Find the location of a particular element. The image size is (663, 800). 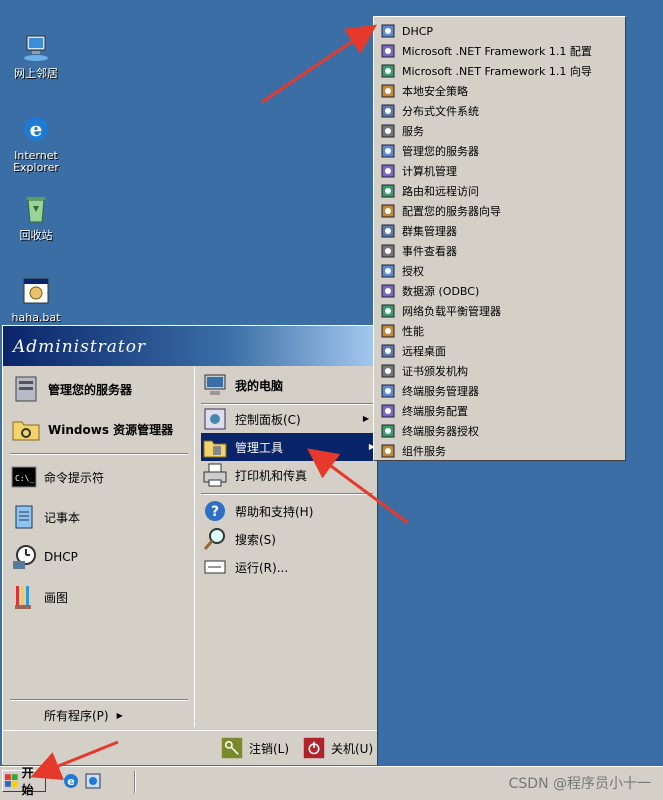

admin-tool-item: 管理您的服务器 is located at coordinates (498, 151).